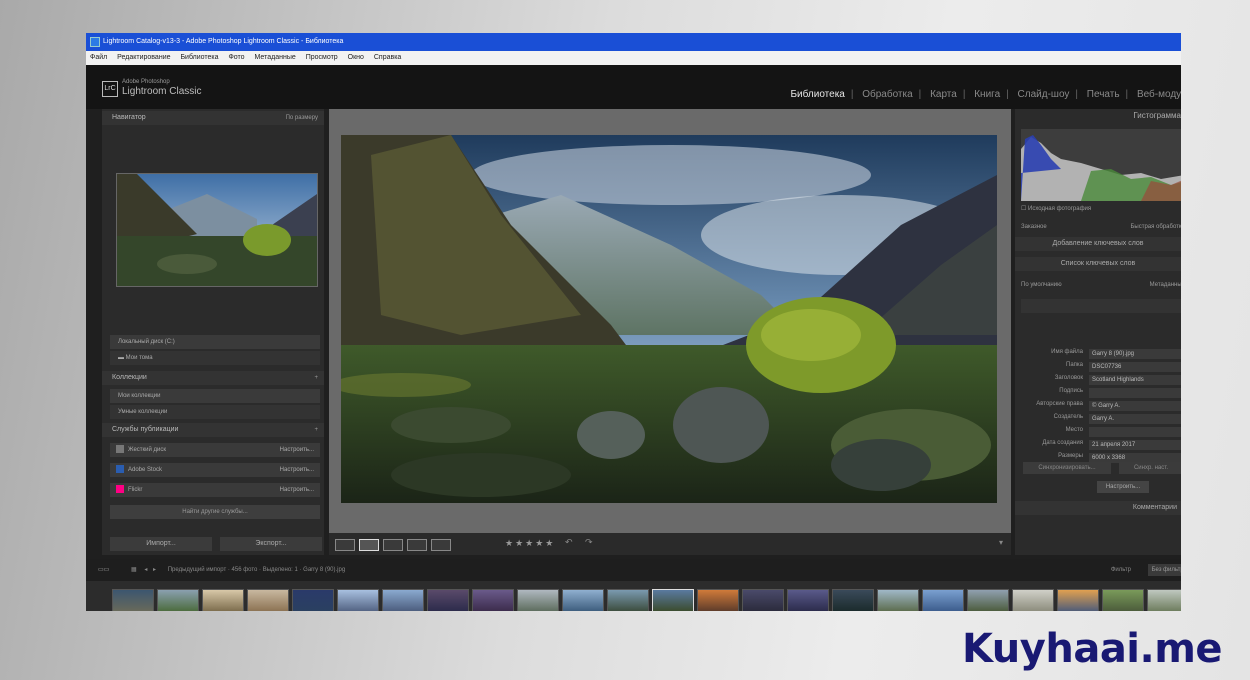 This screenshot has width=1250, height=680. I want to click on survey-view-button, so click(417, 545).